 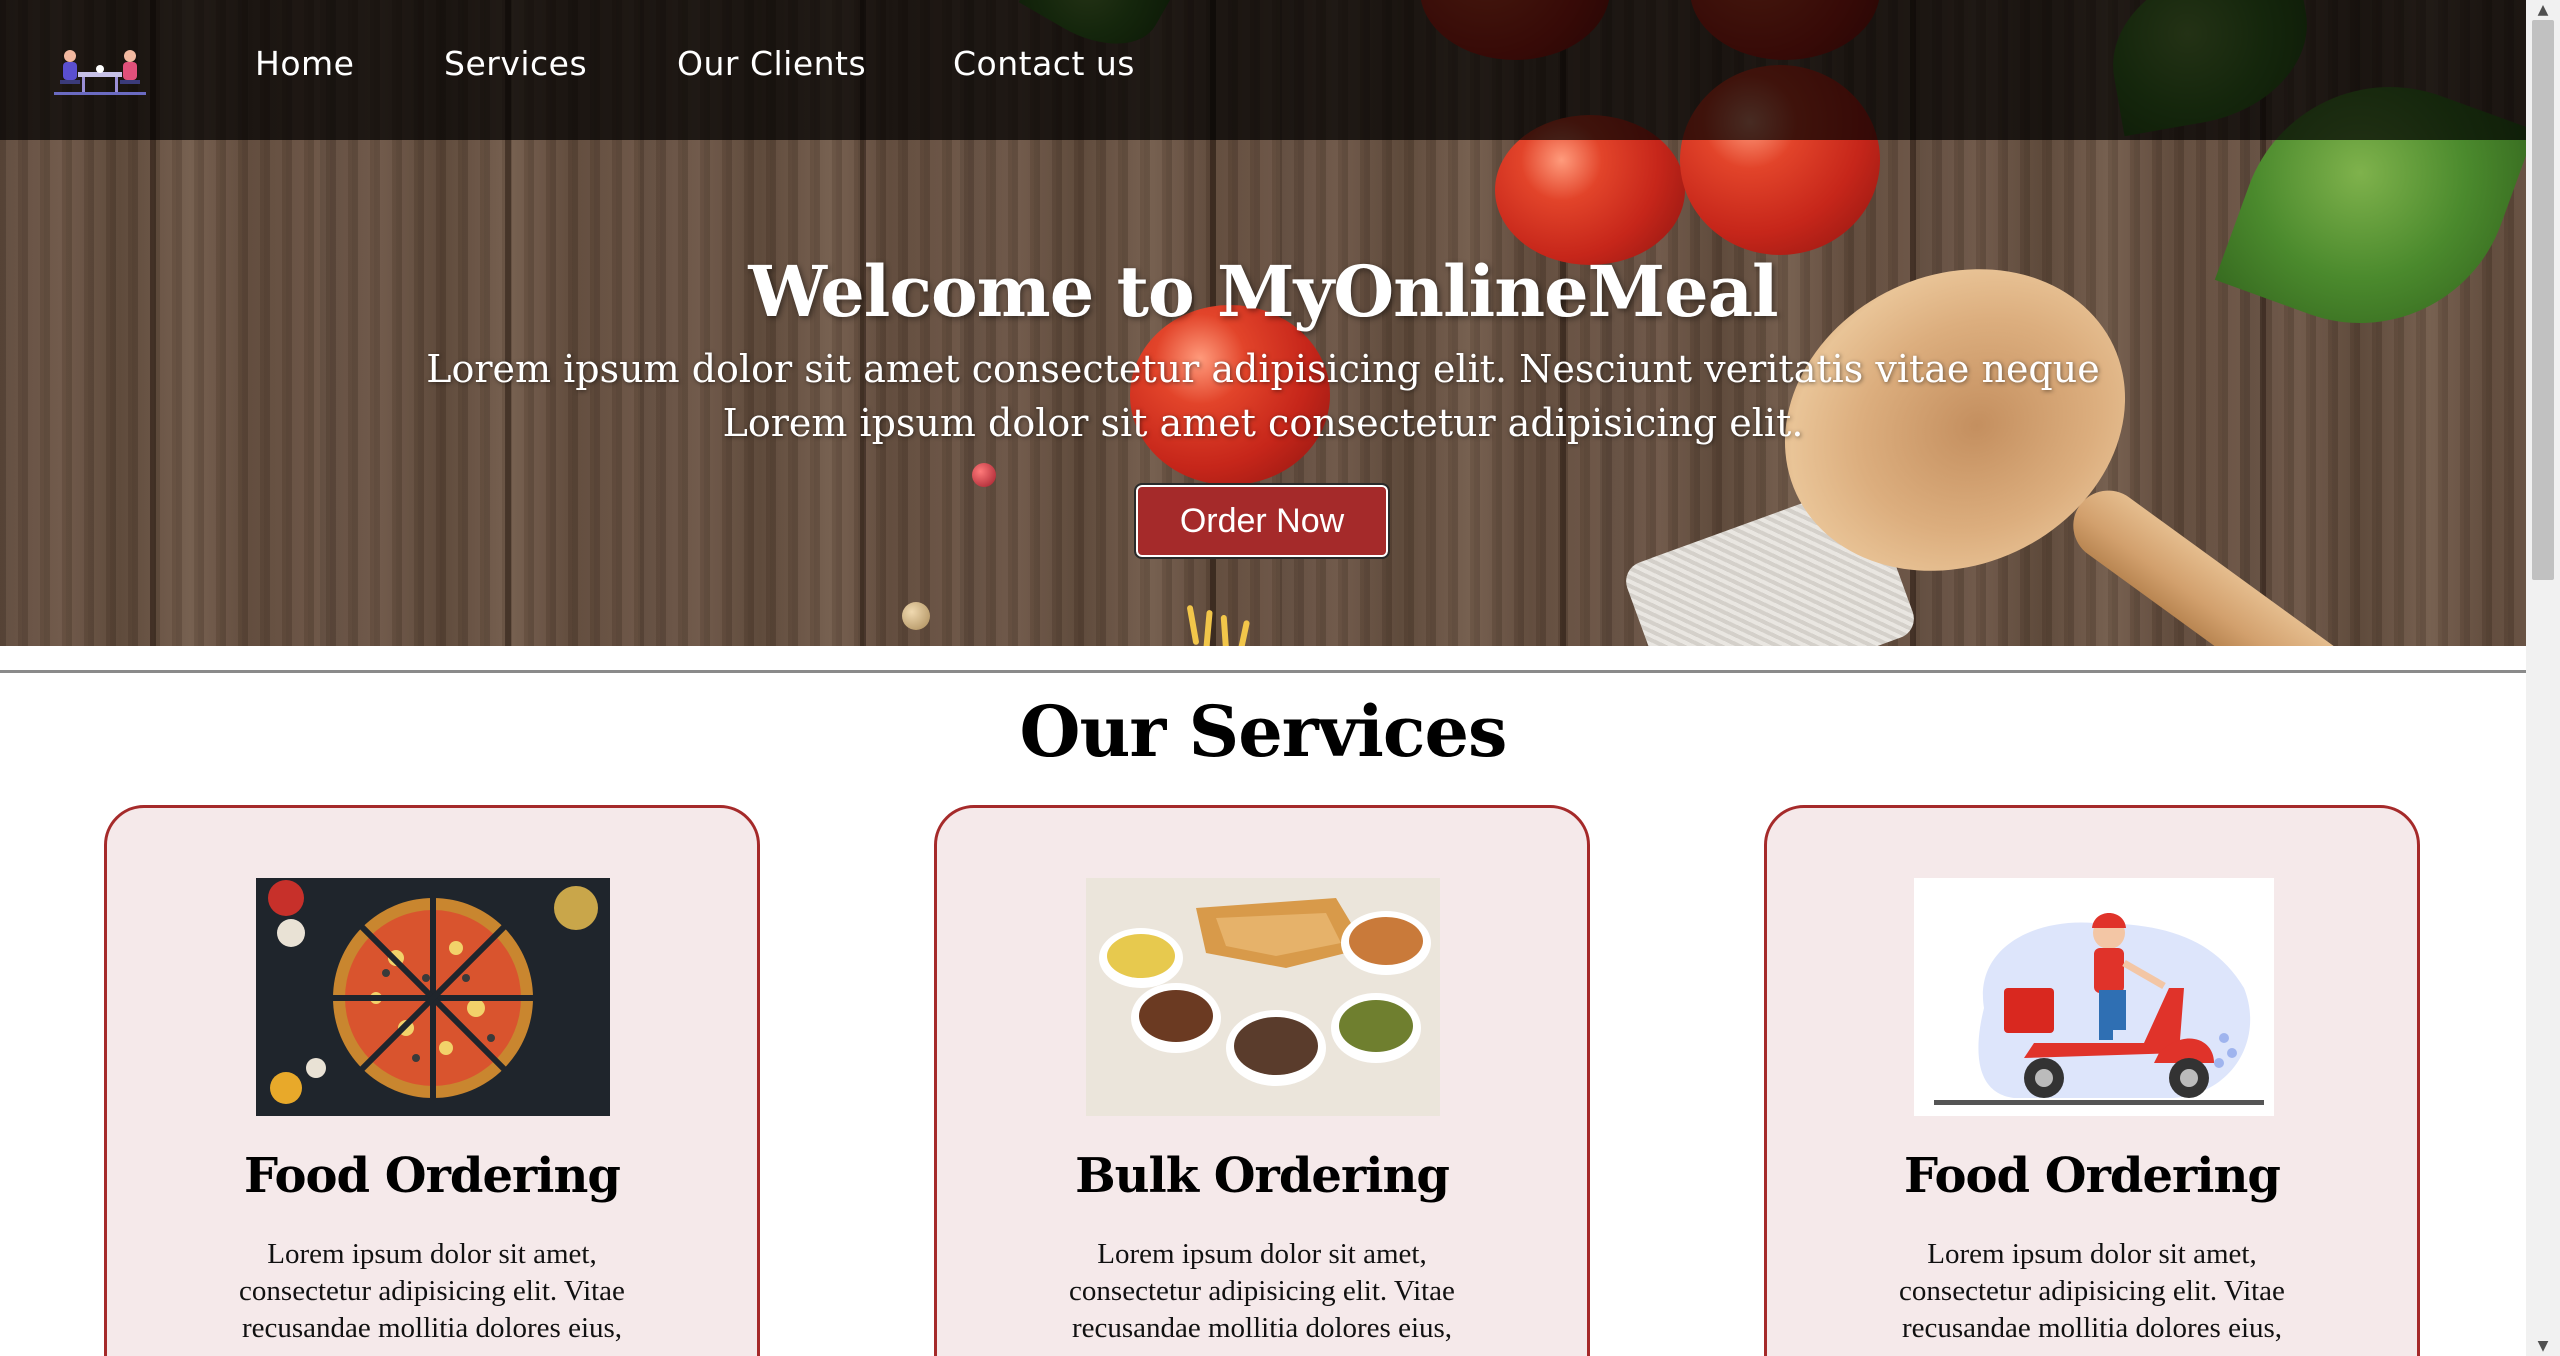 What do you see at coordinates (2543, 300) in the screenshot?
I see `scrollbar-thumb` at bounding box center [2543, 300].